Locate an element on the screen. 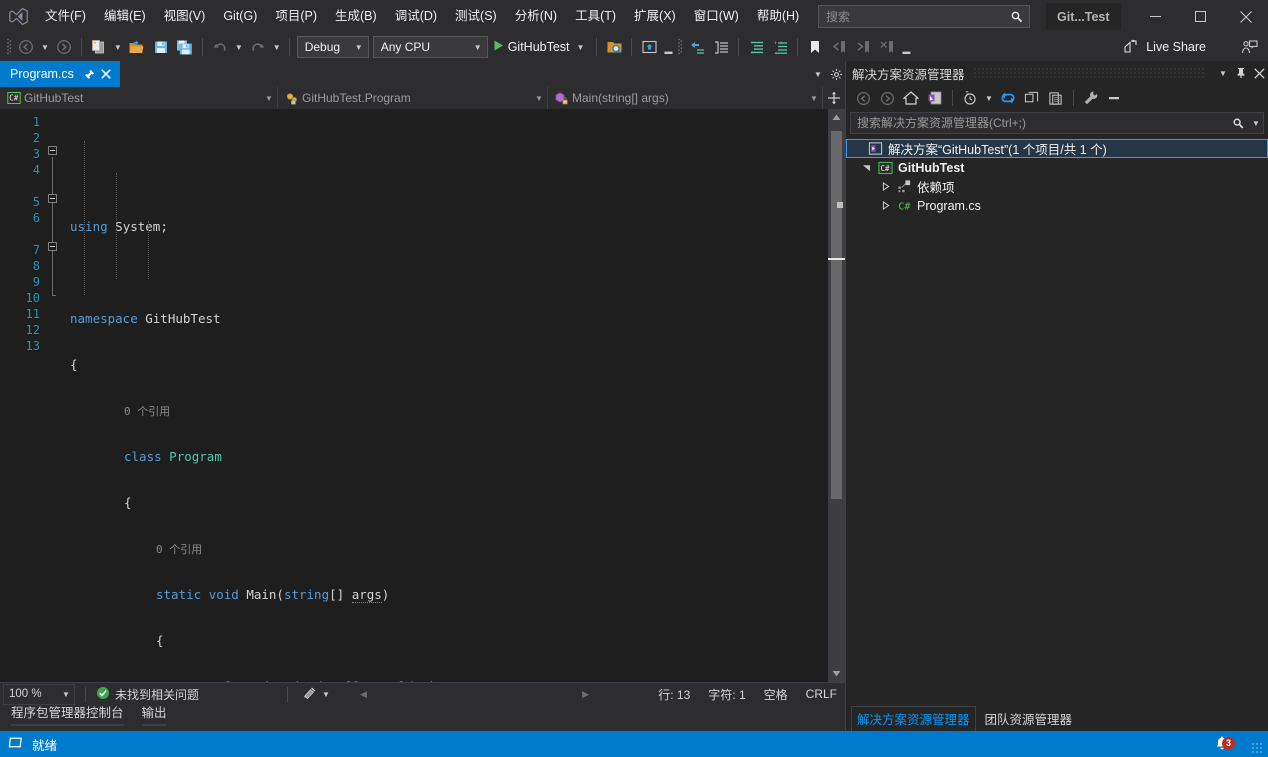 The image size is (1268, 757). menu-edit: 编辑(E) is located at coordinates (125, 16).